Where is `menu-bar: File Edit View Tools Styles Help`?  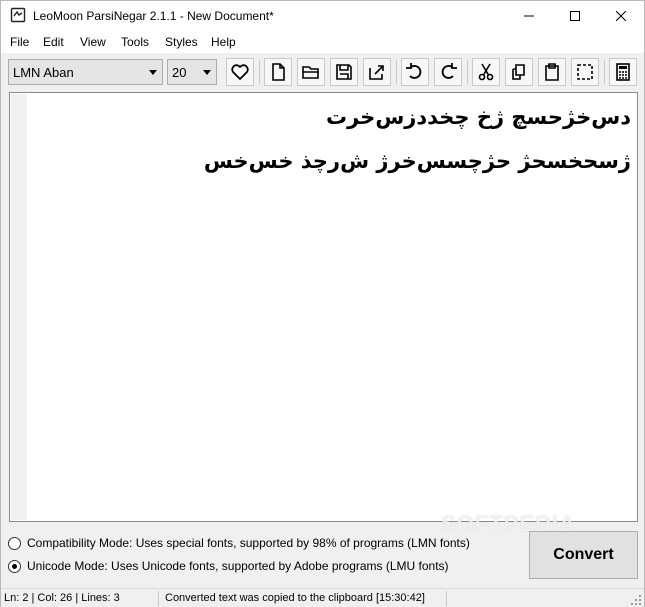 menu-bar: File Edit View Tools Styles Help is located at coordinates (322, 42).